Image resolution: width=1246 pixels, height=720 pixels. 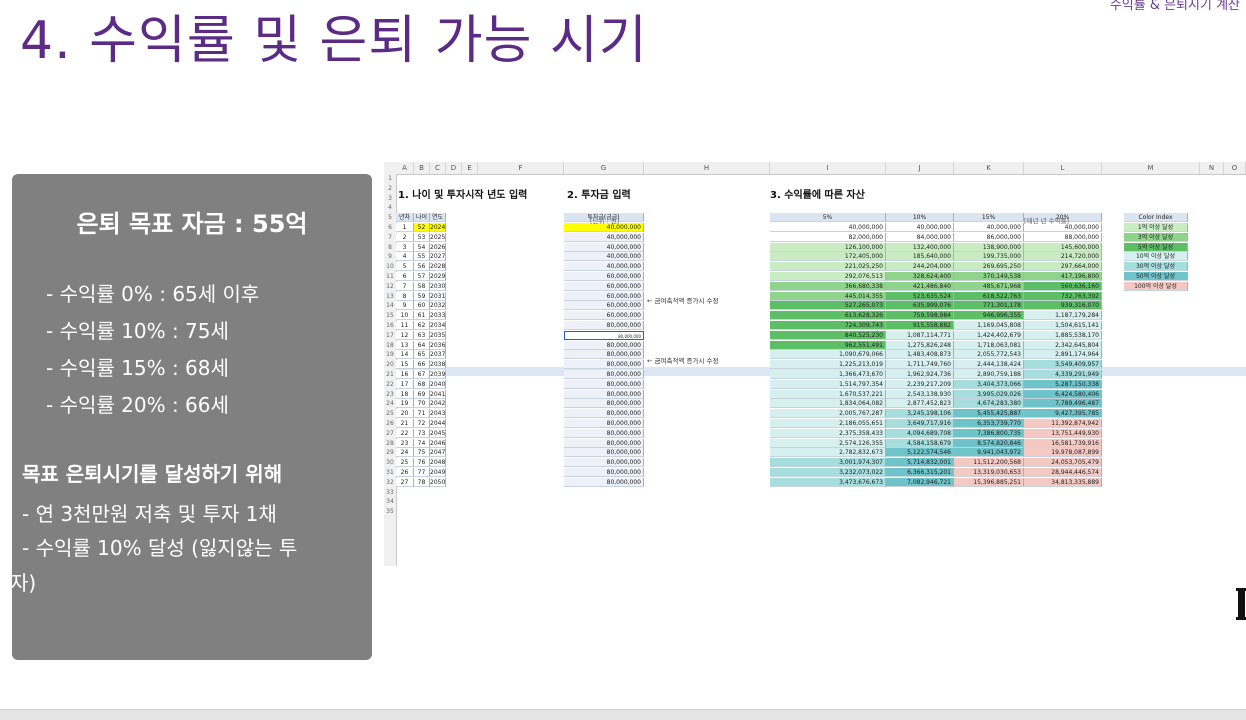 What do you see at coordinates (438, 335) in the screenshot?
I see `year-cell: 2035` at bounding box center [438, 335].